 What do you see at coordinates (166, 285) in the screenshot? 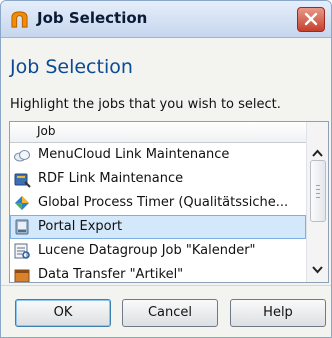
I see `footer-divider` at bounding box center [166, 285].